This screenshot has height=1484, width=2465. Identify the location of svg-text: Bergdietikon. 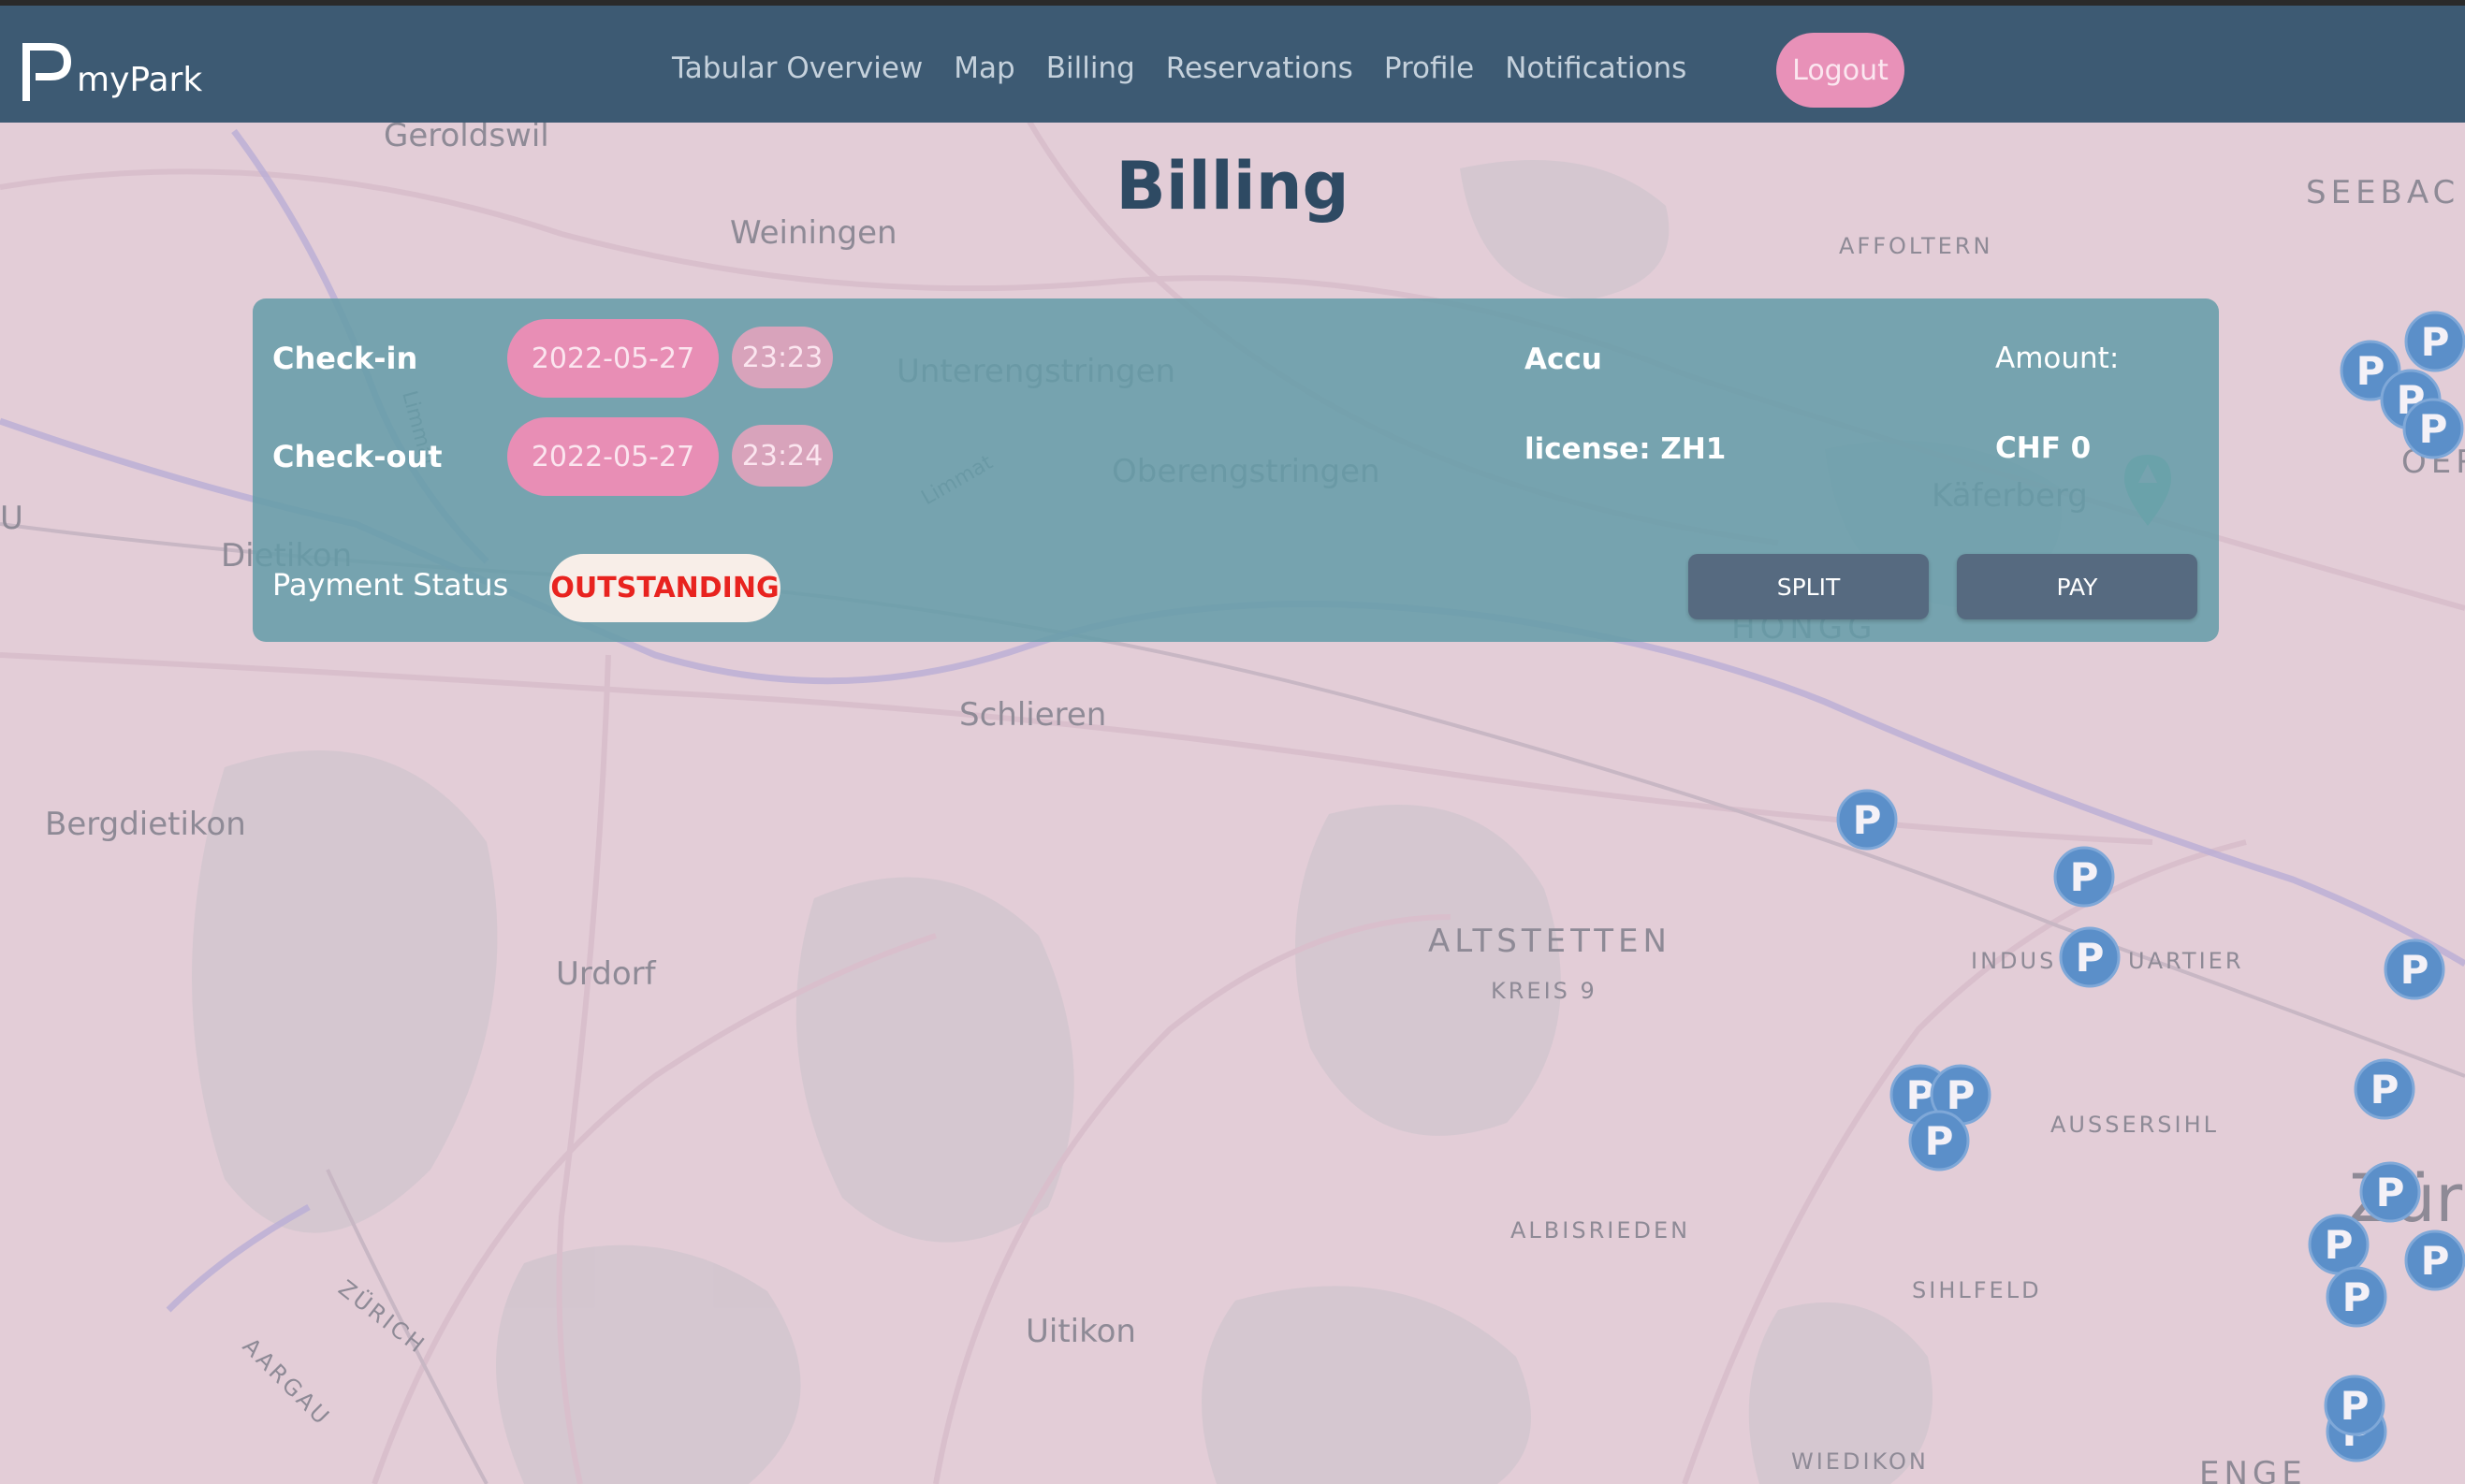
(145, 824).